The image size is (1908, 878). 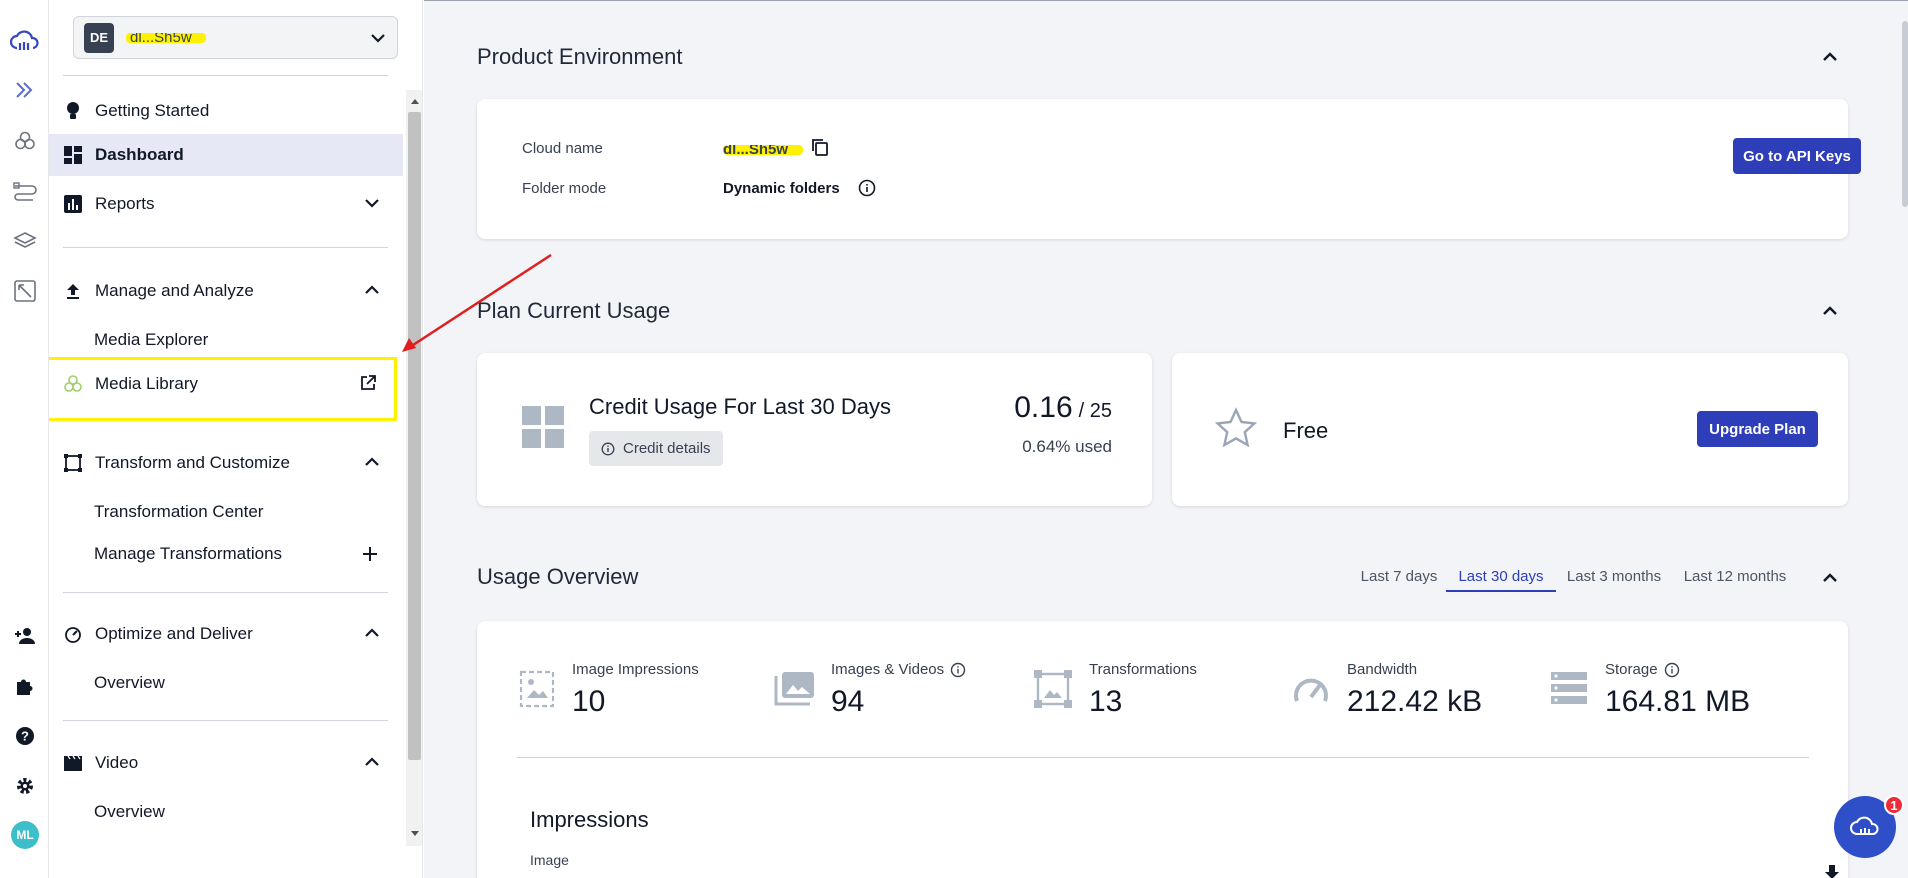 What do you see at coordinates (226, 204) in the screenshot?
I see `nav-reports: Reports` at bounding box center [226, 204].